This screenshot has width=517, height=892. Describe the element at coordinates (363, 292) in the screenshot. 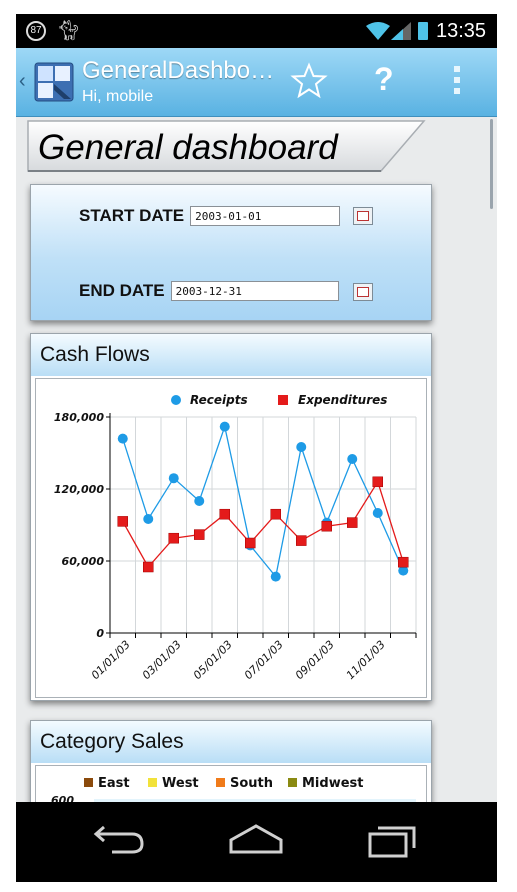

I see `end-date-calendar-icon` at that location.